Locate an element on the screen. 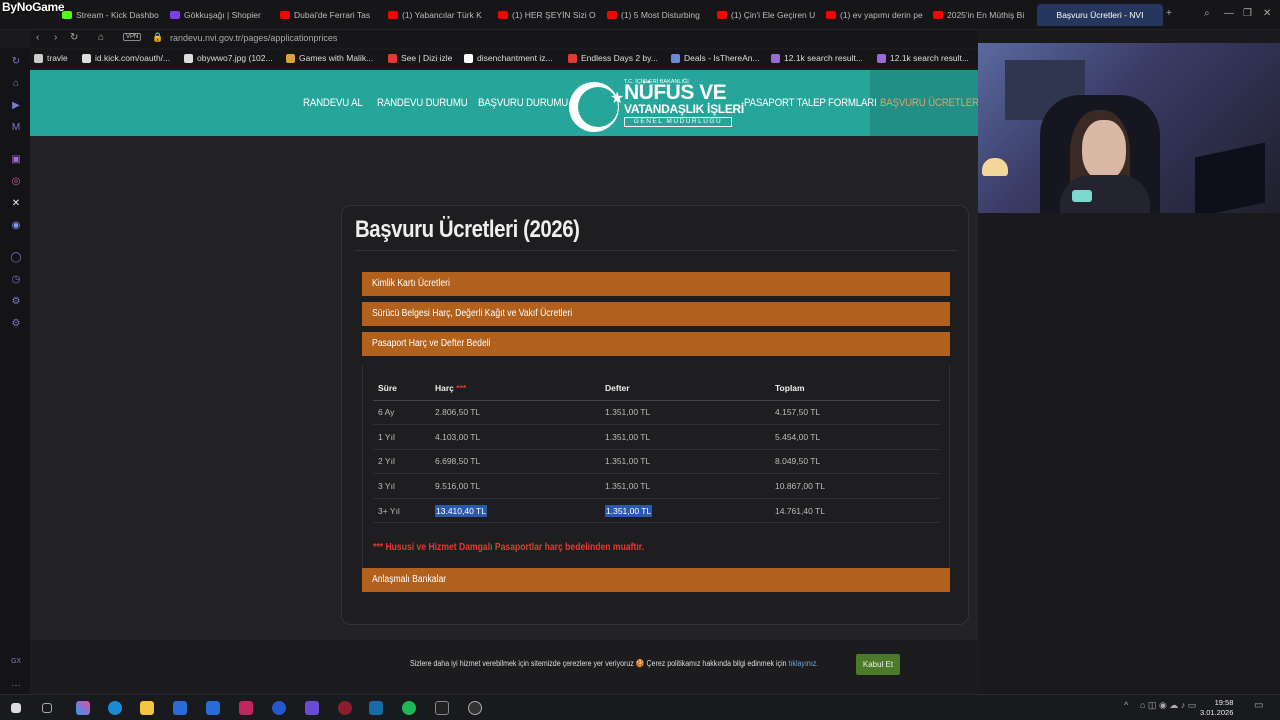  spotify-icon is located at coordinates (409, 708).